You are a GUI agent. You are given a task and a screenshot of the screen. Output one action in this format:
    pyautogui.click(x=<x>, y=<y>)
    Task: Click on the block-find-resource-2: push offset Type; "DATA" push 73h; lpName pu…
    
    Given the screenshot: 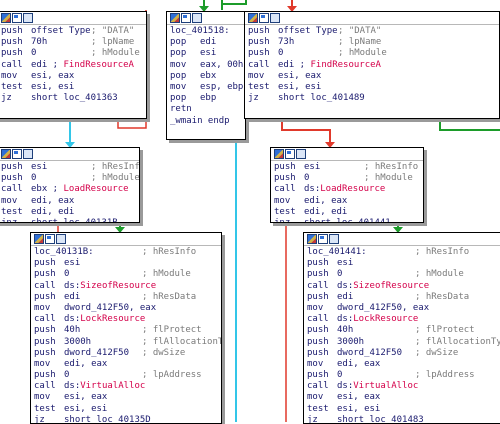 What is the action you would take?
    pyautogui.click(x=372, y=65)
    